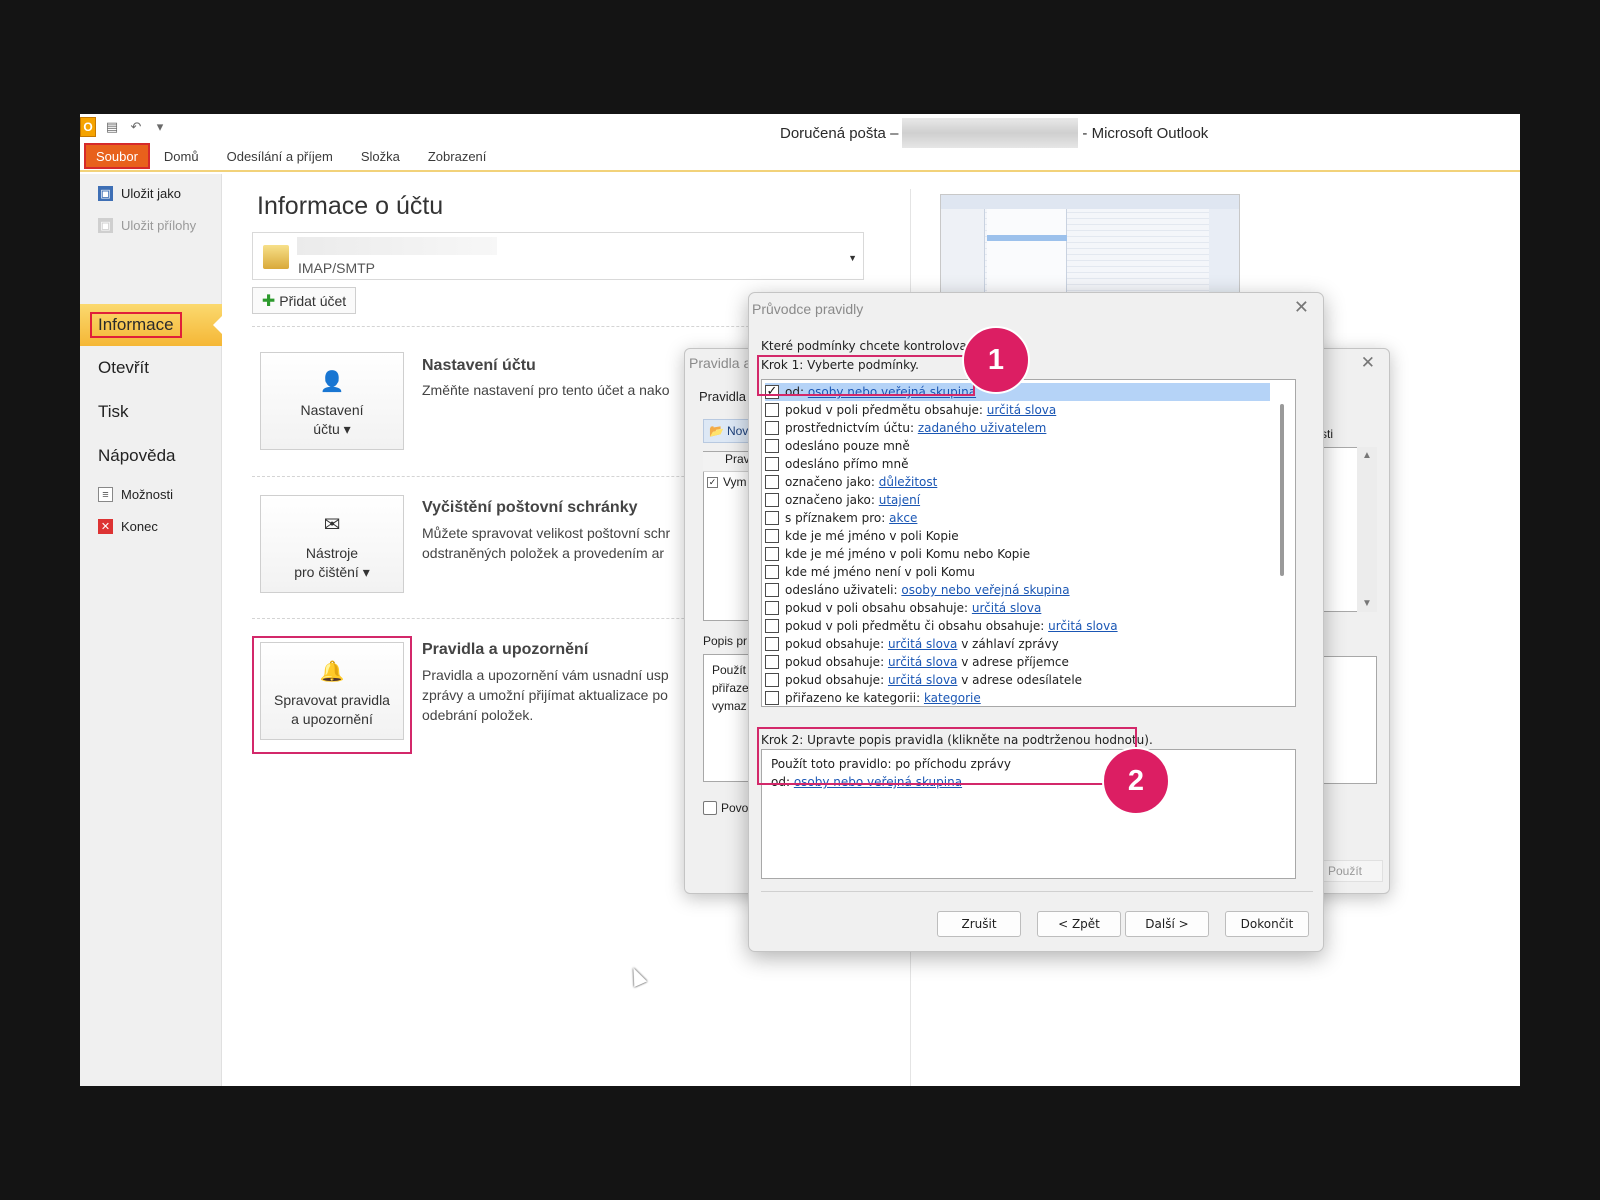 This screenshot has width=1600, height=1200. Describe the element at coordinates (112, 127) in the screenshot. I see `save-icon: ▤` at that location.